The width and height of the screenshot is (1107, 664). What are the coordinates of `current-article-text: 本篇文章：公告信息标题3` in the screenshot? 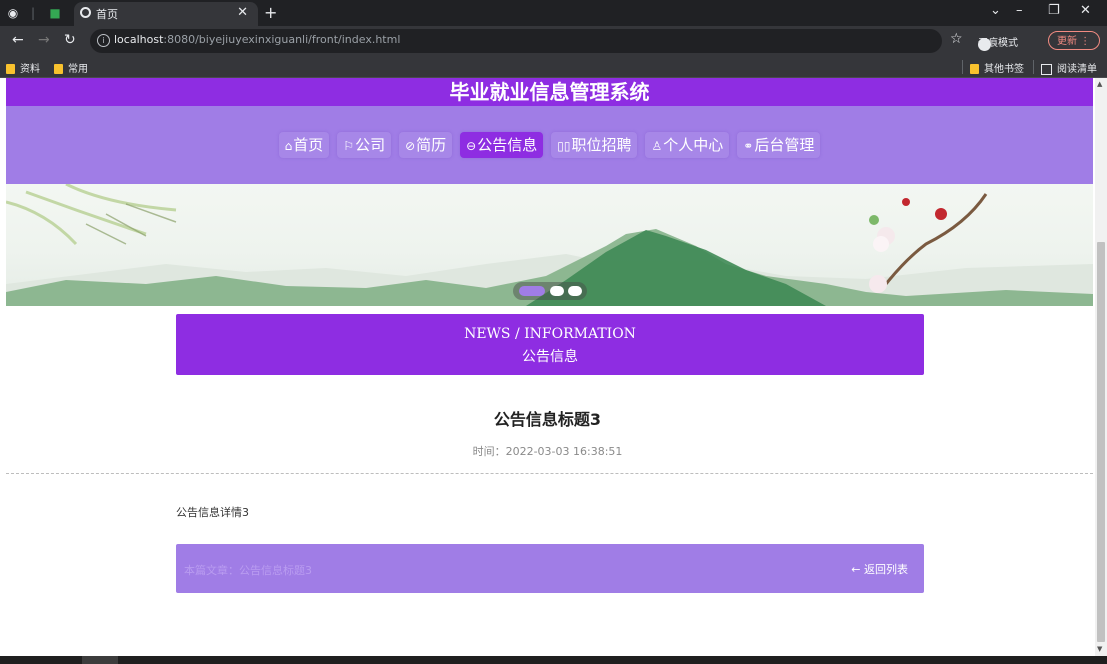 It's located at (248, 570).